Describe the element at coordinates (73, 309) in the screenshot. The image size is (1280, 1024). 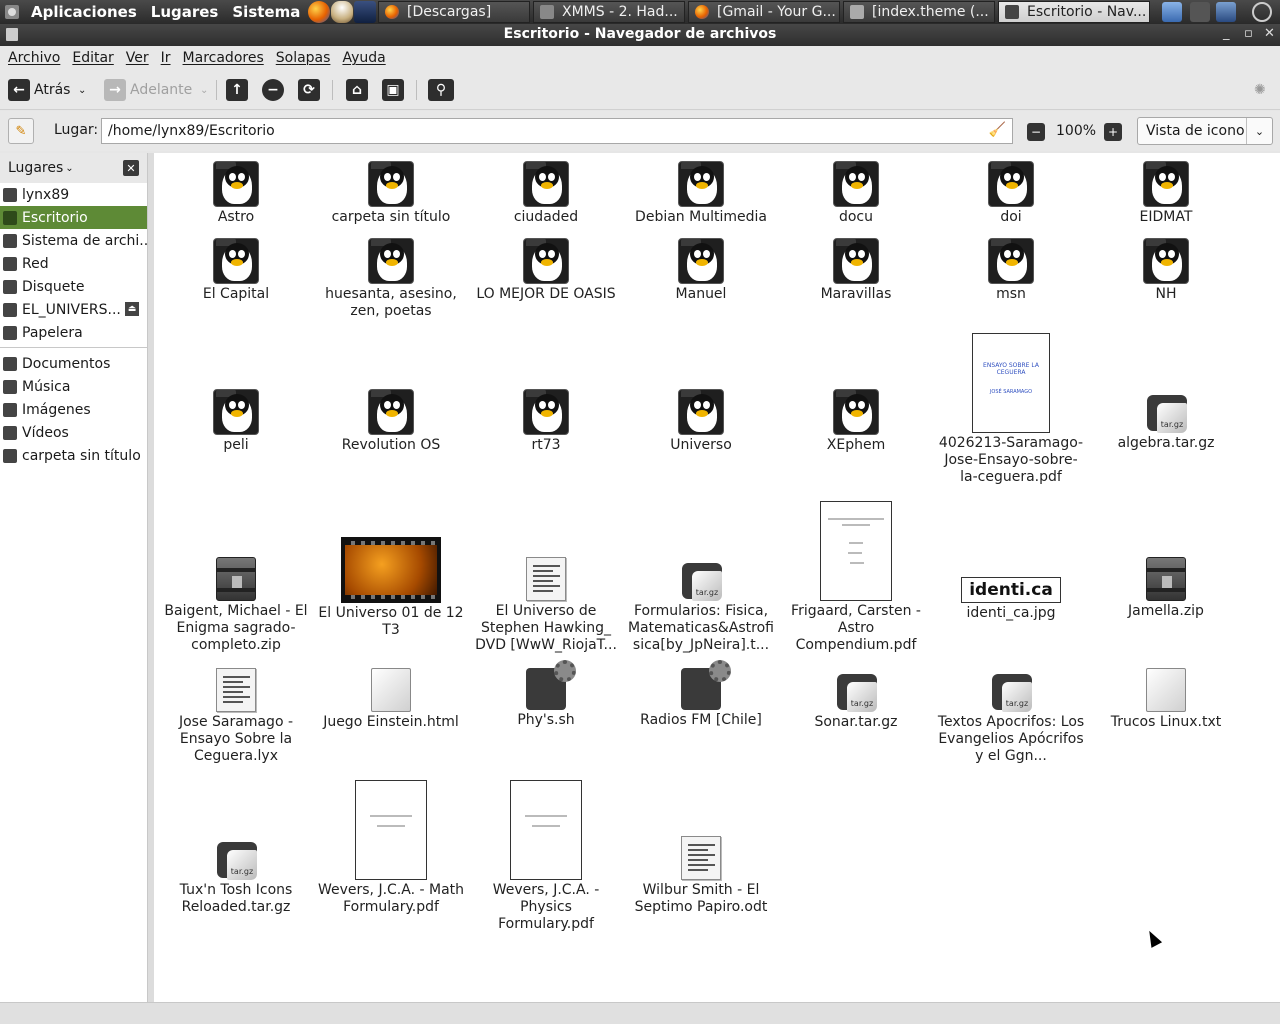
I see `sidebar-item-places-5: EL_UNIVERS... ⏏` at that location.